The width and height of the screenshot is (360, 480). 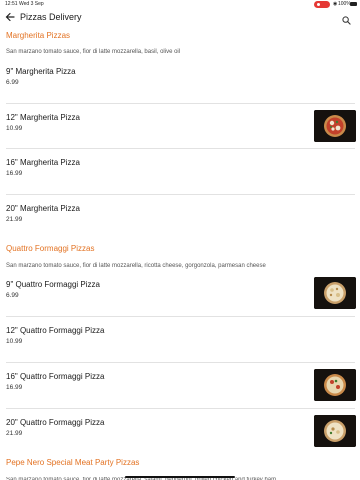 I want to click on section-title-pepe-nero: Pepe Nero Special Meat Party Pizzas, so click(x=73, y=462).